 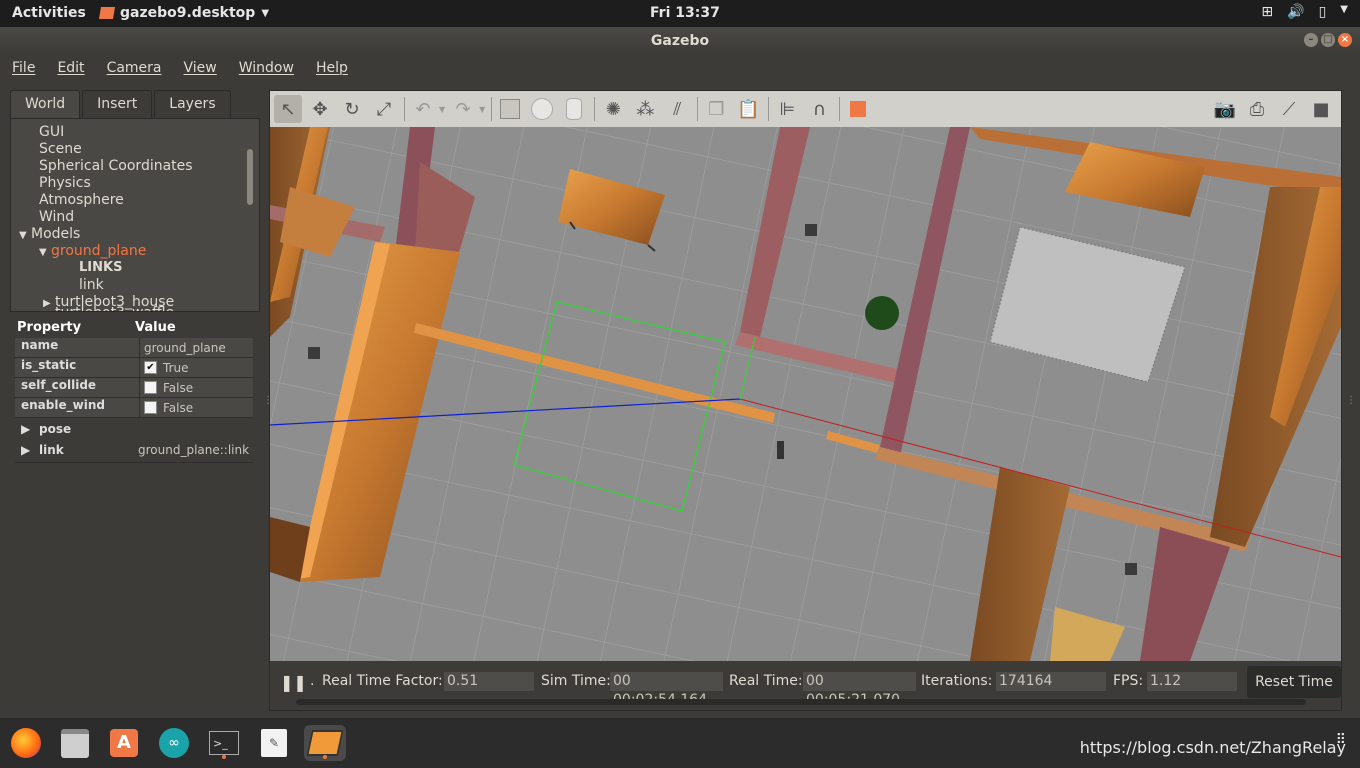 I want to click on plot-icon: ⟋, so click(x=1289, y=109).